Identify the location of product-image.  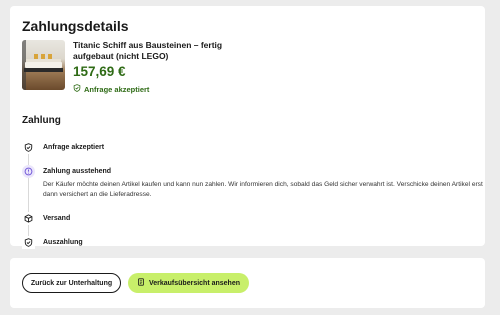
(43, 65).